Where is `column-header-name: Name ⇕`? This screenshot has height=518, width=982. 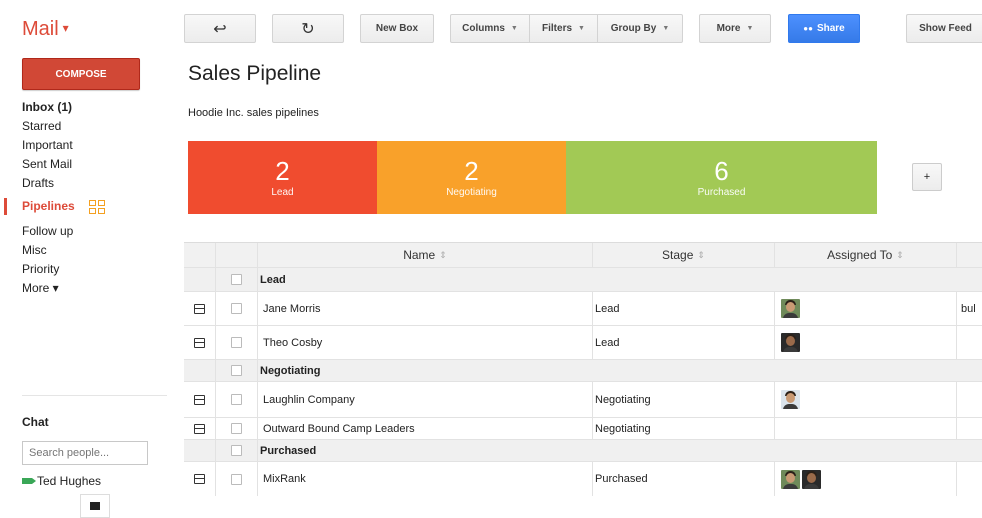 column-header-name: Name ⇕ is located at coordinates (425, 255).